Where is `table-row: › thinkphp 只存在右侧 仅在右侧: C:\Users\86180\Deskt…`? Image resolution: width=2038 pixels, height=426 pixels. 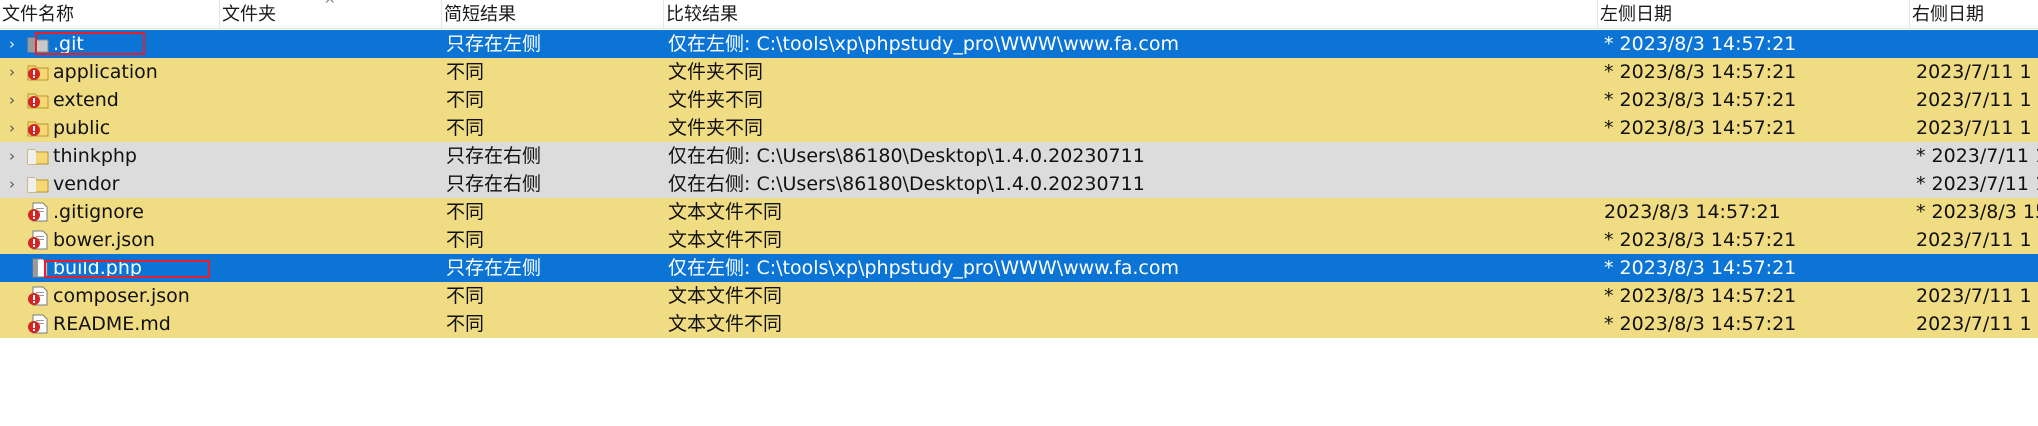 table-row: › thinkphp 只存在右侧 仅在右侧: C:\Users\86180\Deskt… is located at coordinates (1019, 156).